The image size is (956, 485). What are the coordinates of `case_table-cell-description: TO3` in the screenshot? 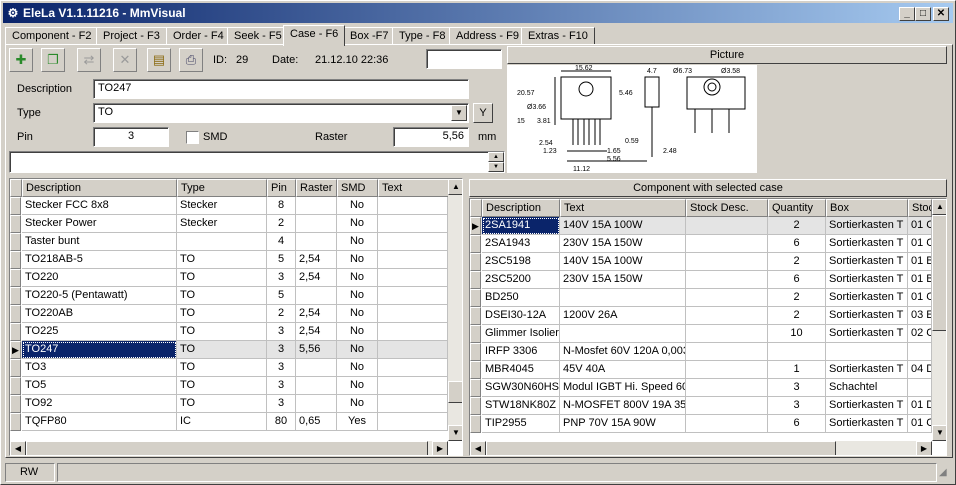 It's located at (99, 368).